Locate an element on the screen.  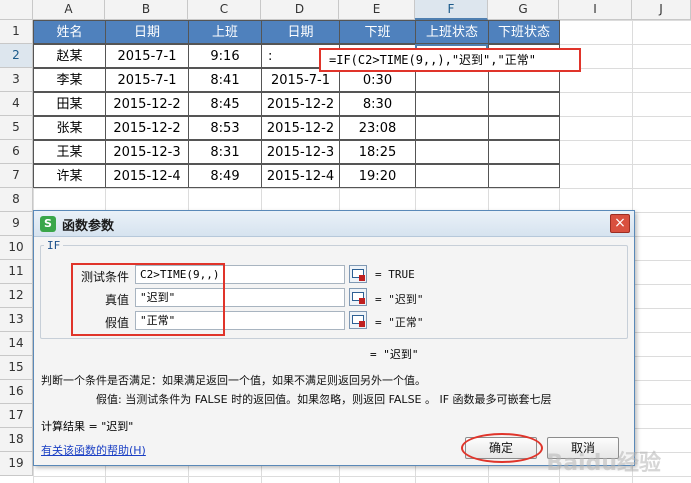
table-cell: 张某 is located at coordinates (69, 128).